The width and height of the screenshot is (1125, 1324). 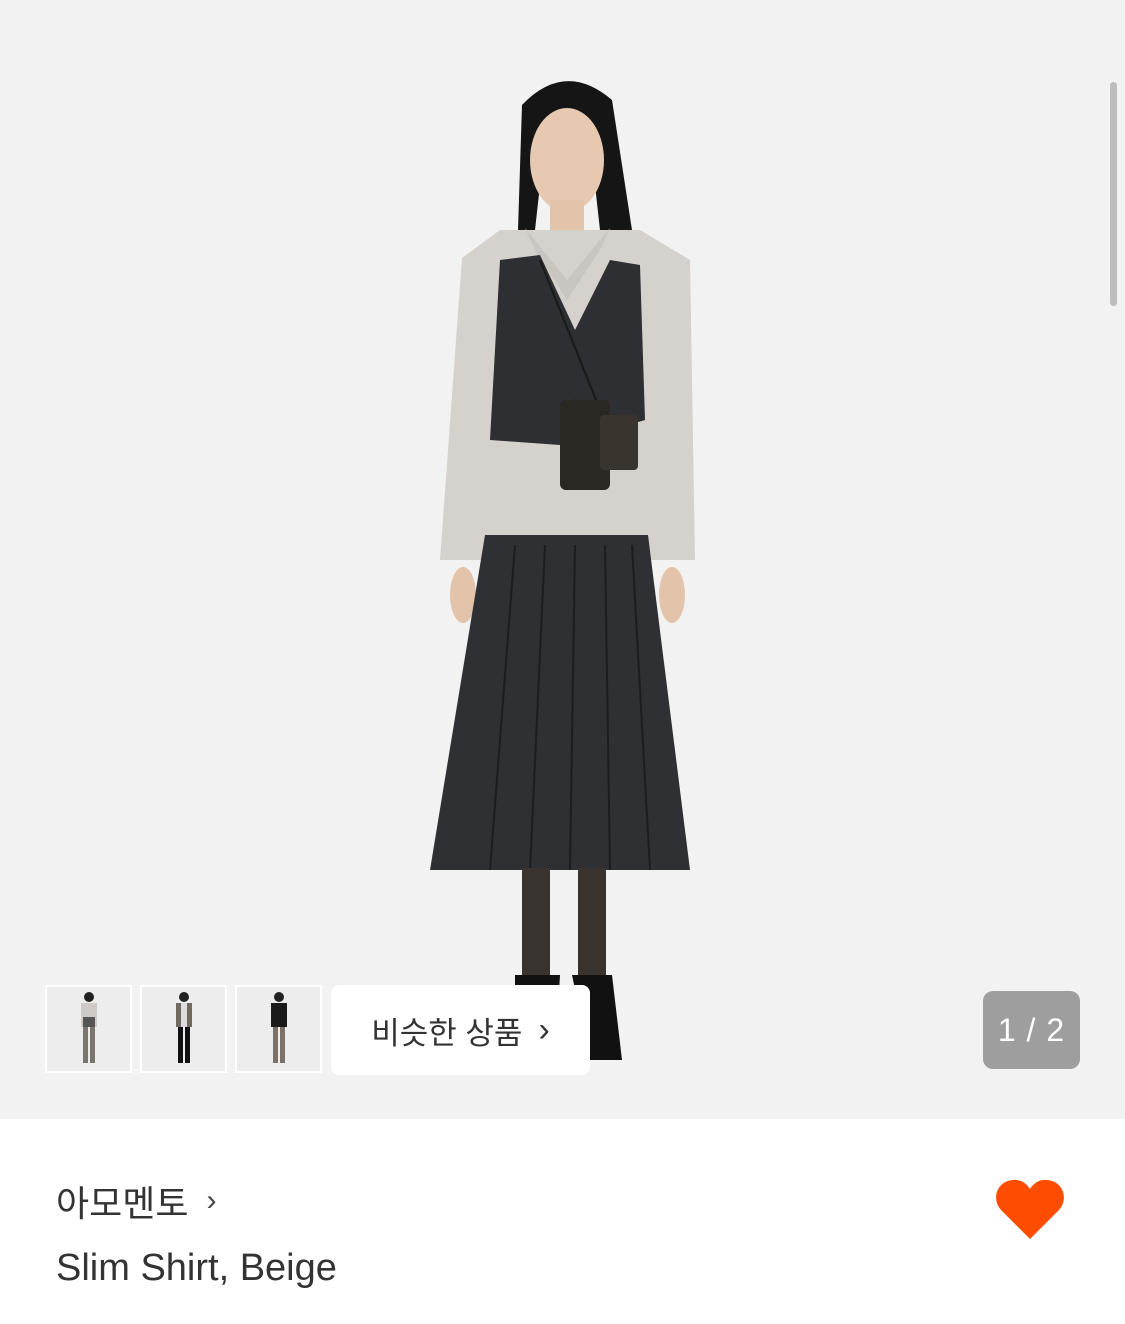 What do you see at coordinates (1031, 1030) in the screenshot?
I see `image-counter: 1 / 2` at bounding box center [1031, 1030].